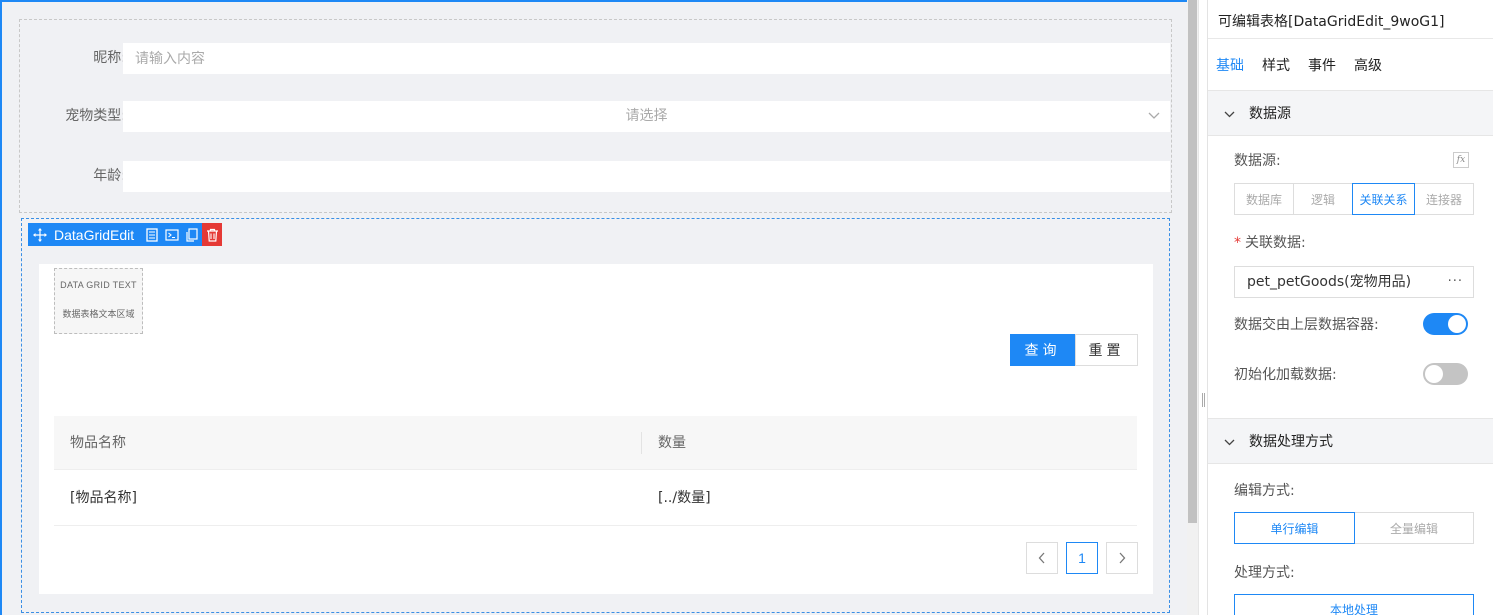 The width and height of the screenshot is (1493, 615). Describe the element at coordinates (212, 234) in the screenshot. I see `trash-icon` at that location.